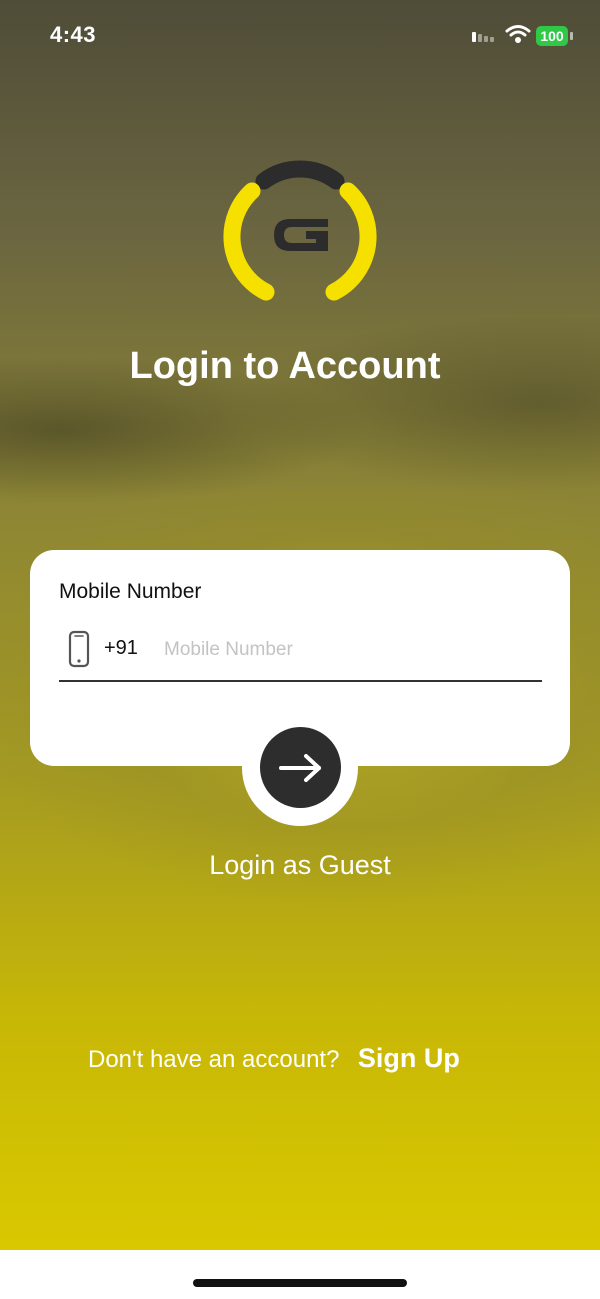 Image resolution: width=600 pixels, height=1299 pixels. What do you see at coordinates (300, 230) in the screenshot?
I see `app-logo-icon: G` at bounding box center [300, 230].